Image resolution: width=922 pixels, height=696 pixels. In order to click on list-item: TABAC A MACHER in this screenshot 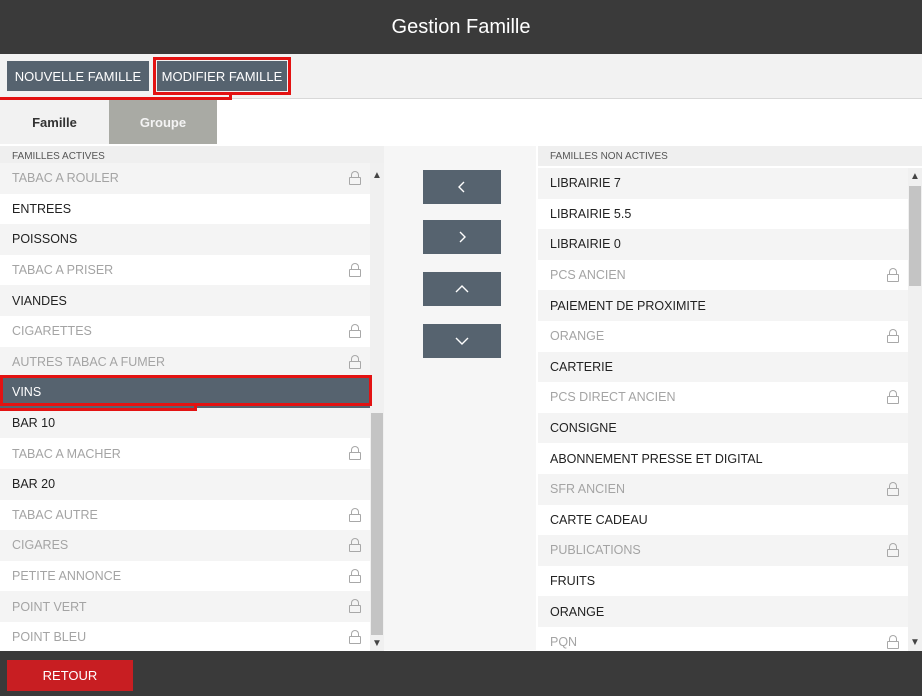, I will do `click(185, 453)`.